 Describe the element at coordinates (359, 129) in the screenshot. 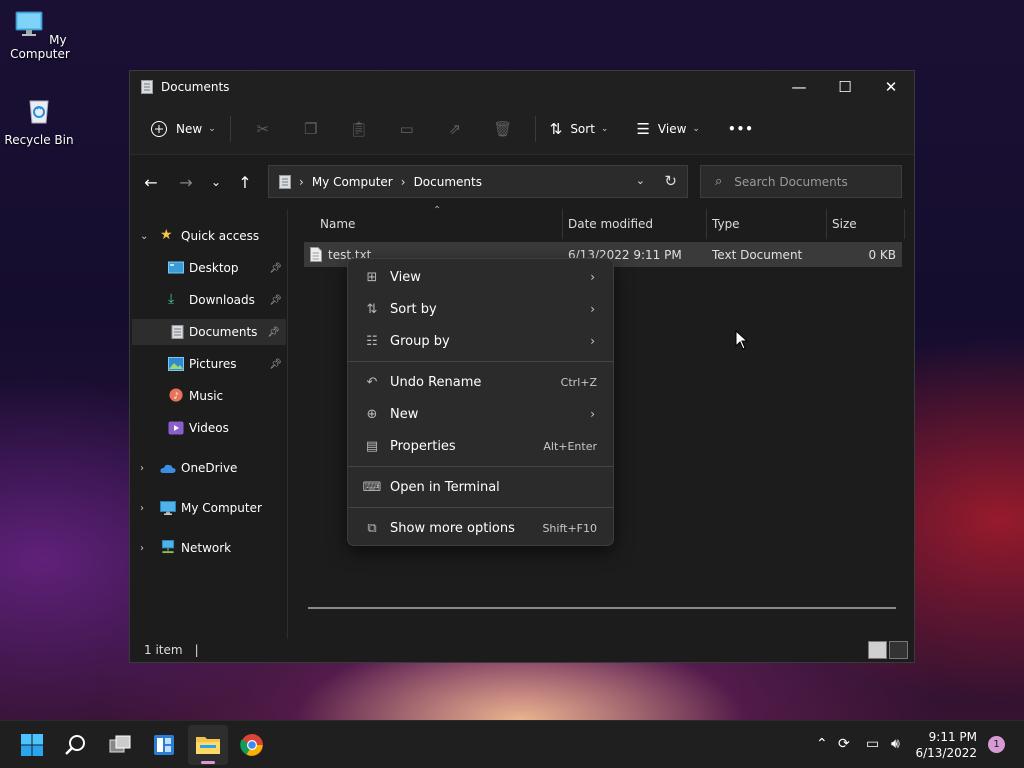

I see `paste-button: 📋︎` at that location.